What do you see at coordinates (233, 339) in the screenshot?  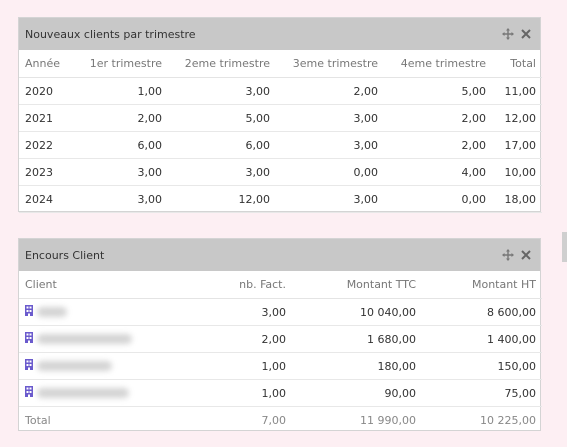 I see `cell-nb-fact: 2,00` at bounding box center [233, 339].